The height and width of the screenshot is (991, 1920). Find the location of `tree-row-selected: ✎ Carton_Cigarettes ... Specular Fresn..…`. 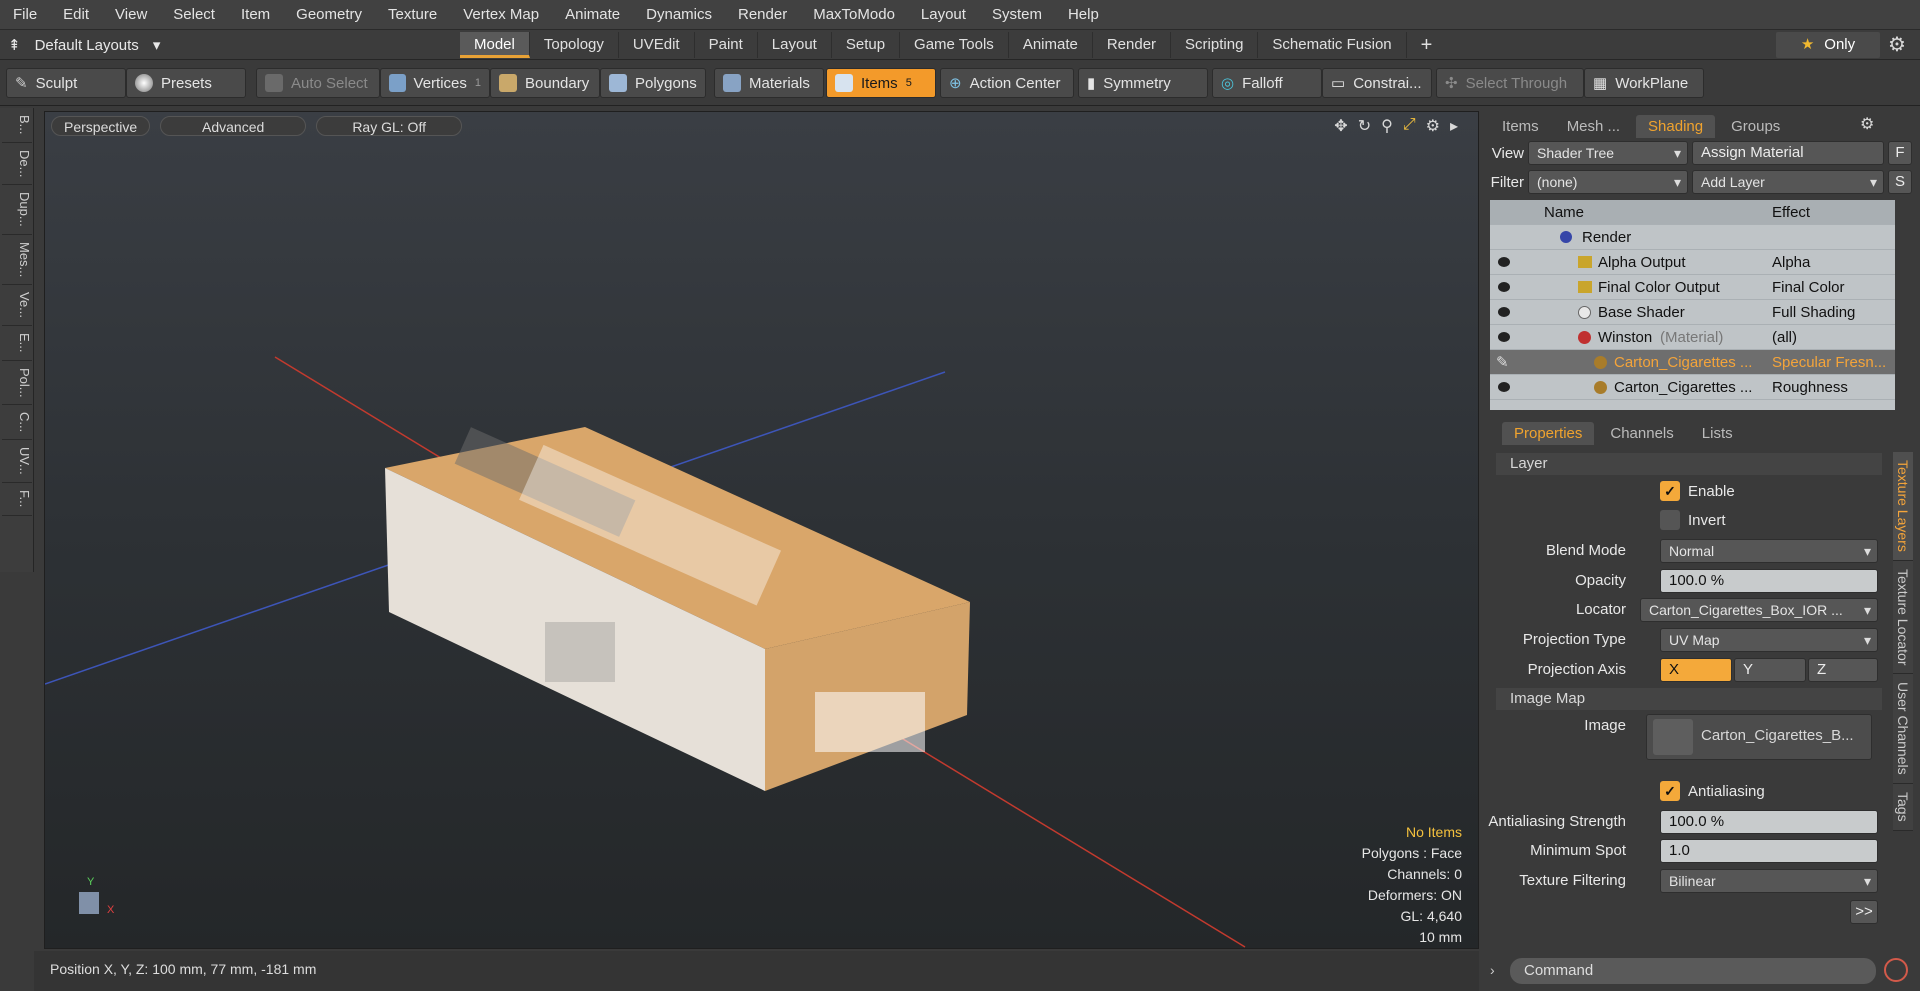

tree-row-selected: ✎ Carton_Cigarettes ... Specular Fresn..… is located at coordinates (1692, 362).